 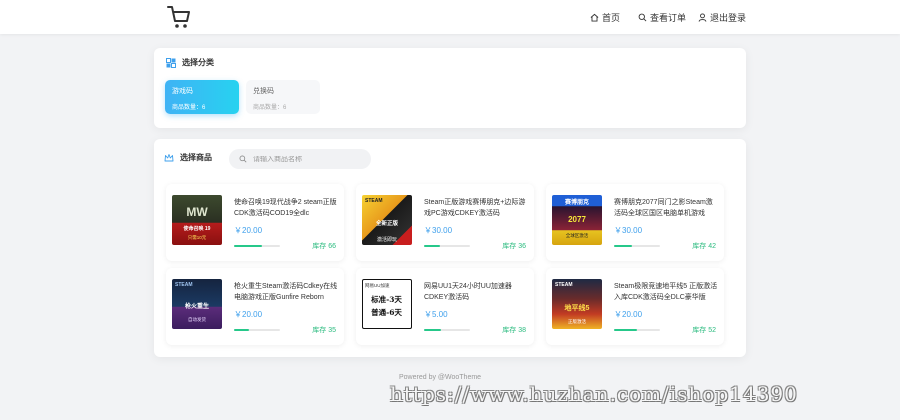 I want to click on product-price: ￥30.00, so click(x=628, y=230).